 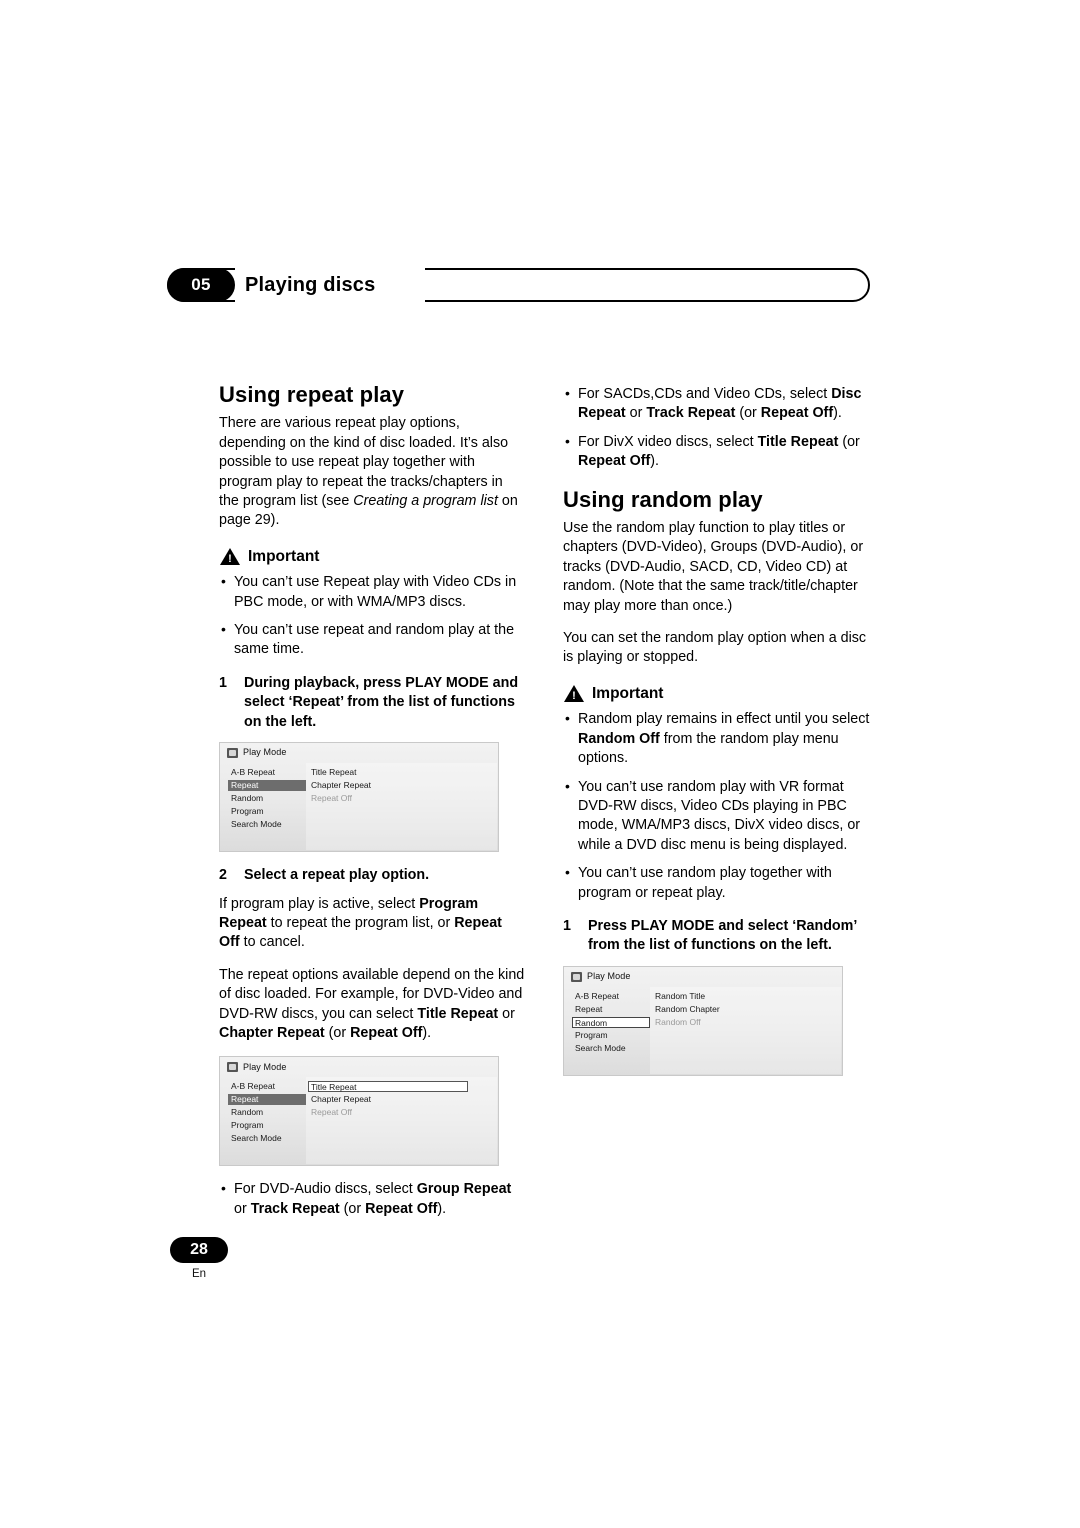 What do you see at coordinates (337, 875) in the screenshot?
I see `step-2-text-left: Select a repeat play option.` at bounding box center [337, 875].